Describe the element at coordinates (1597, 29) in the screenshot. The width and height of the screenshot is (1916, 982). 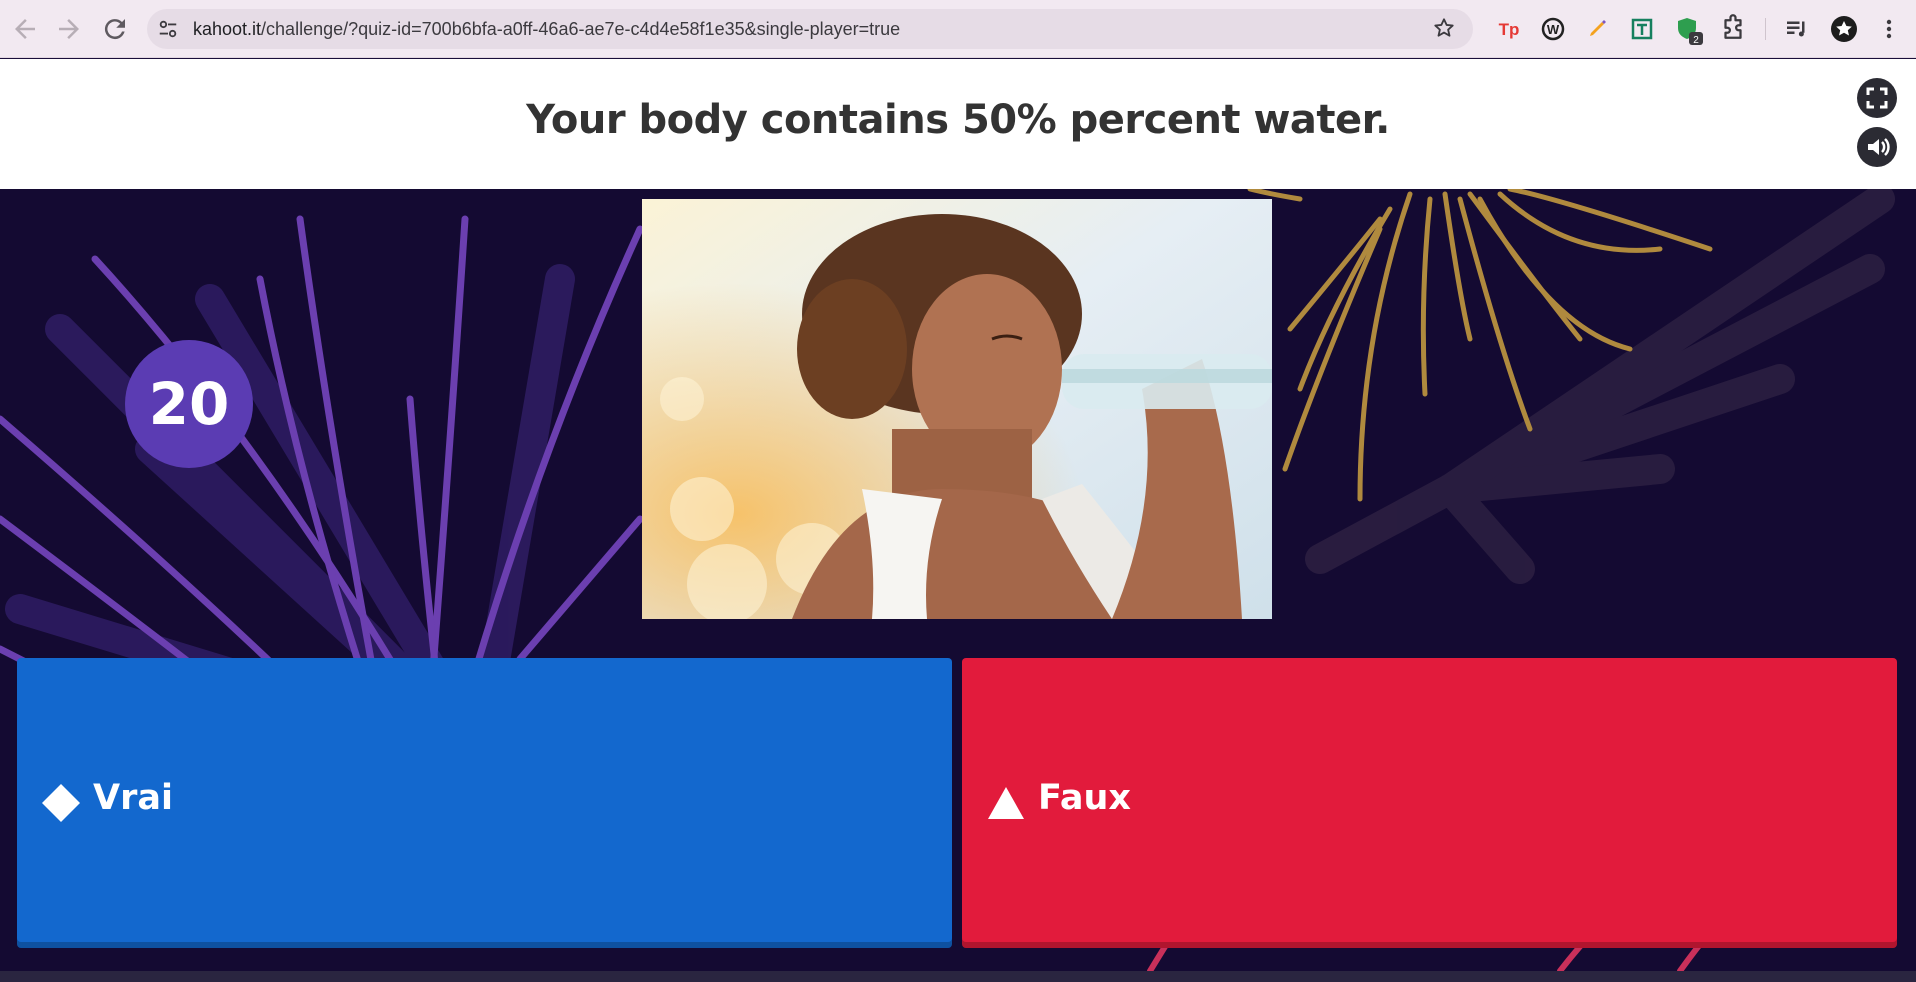
I see `extension-pen-icon` at that location.